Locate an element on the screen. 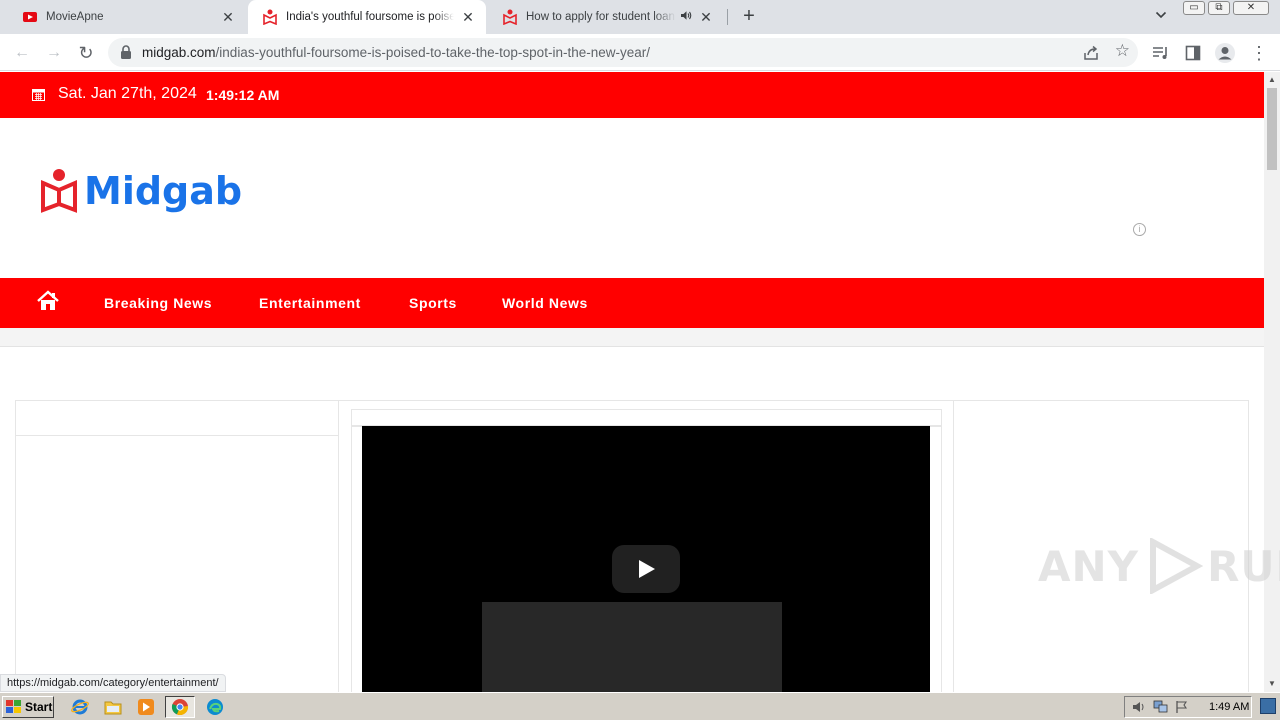  left-sidebar is located at coordinates (177, 546).